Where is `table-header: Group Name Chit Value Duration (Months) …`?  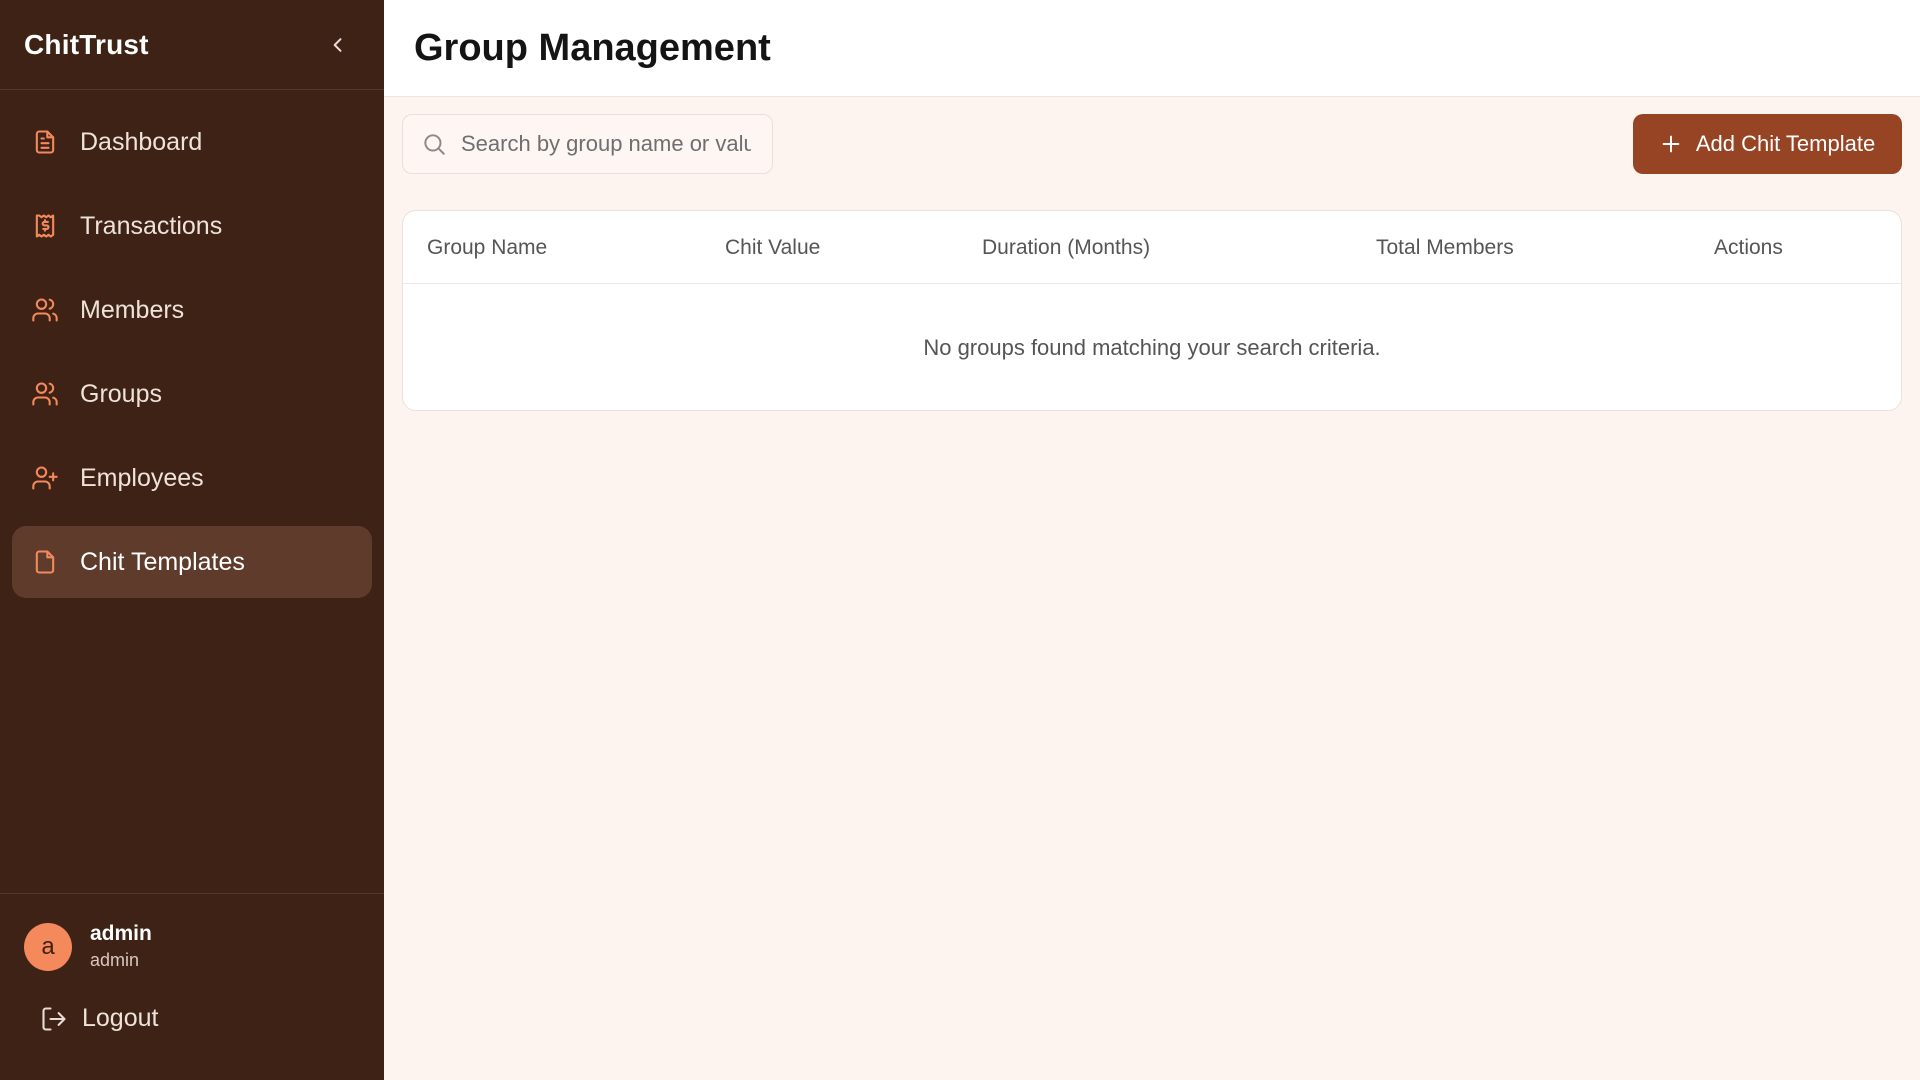 table-header: Group Name Chit Value Duration (Months) … is located at coordinates (1152, 247).